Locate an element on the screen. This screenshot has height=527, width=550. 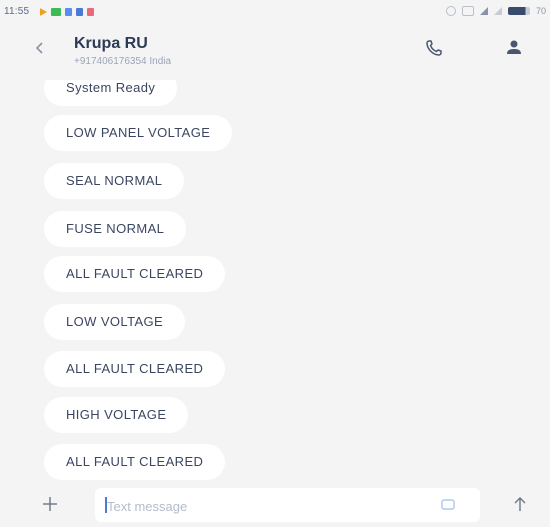
vibrate-icon is located at coordinates (467, 11).